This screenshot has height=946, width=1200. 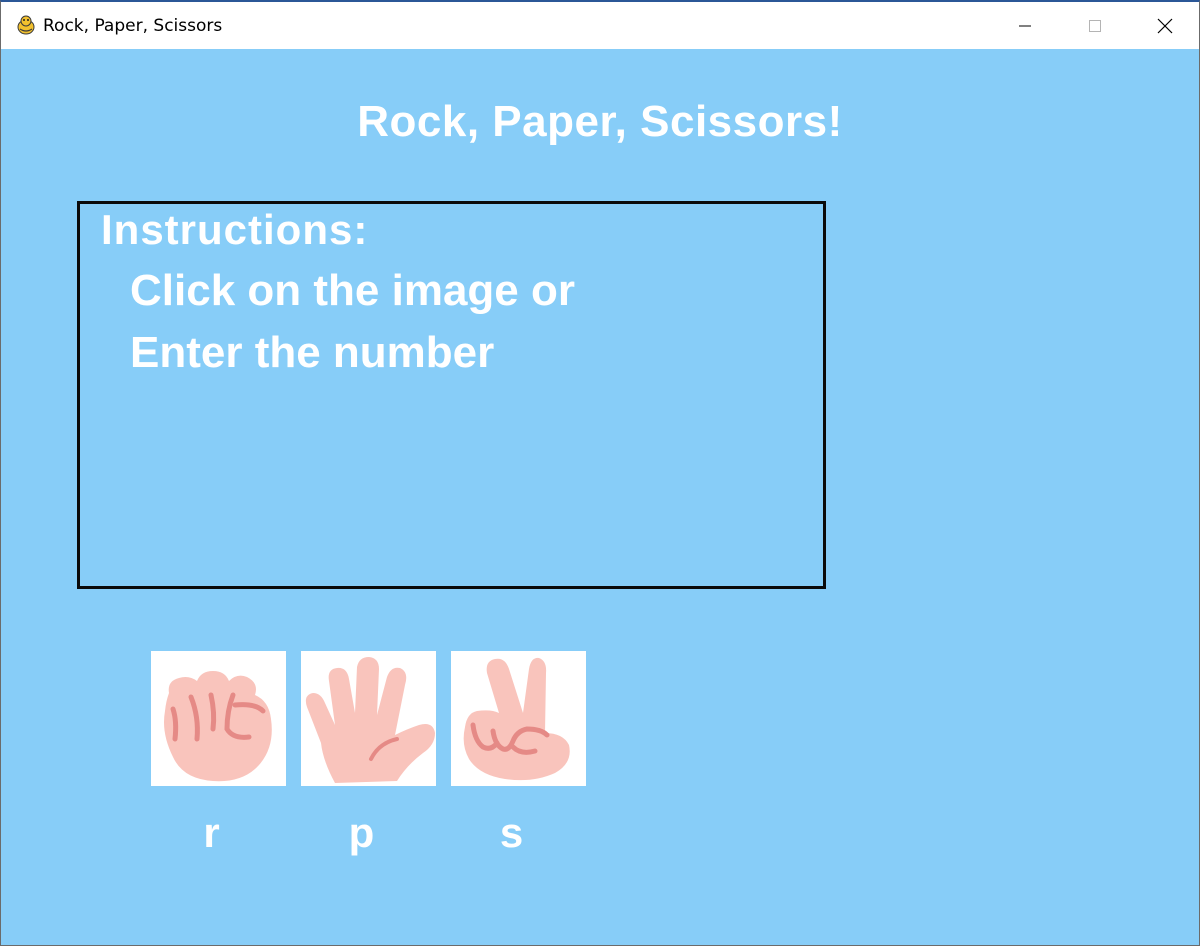 What do you see at coordinates (312, 352) in the screenshot?
I see `instructions-line-2: Enter the number` at bounding box center [312, 352].